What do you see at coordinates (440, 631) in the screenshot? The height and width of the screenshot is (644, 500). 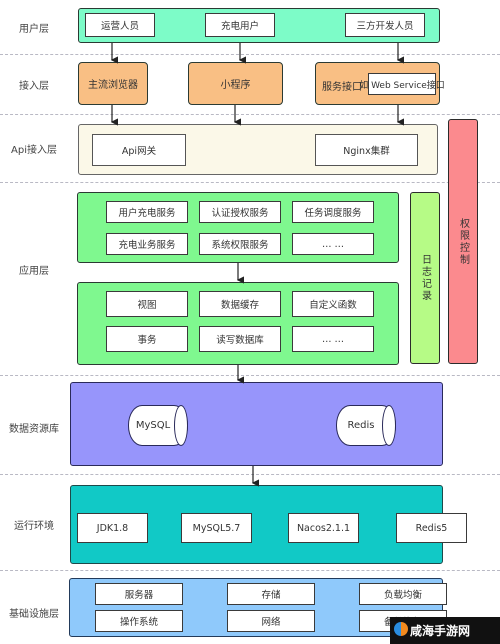 I see `watermark-text: 咸海手游网` at bounding box center [440, 631].